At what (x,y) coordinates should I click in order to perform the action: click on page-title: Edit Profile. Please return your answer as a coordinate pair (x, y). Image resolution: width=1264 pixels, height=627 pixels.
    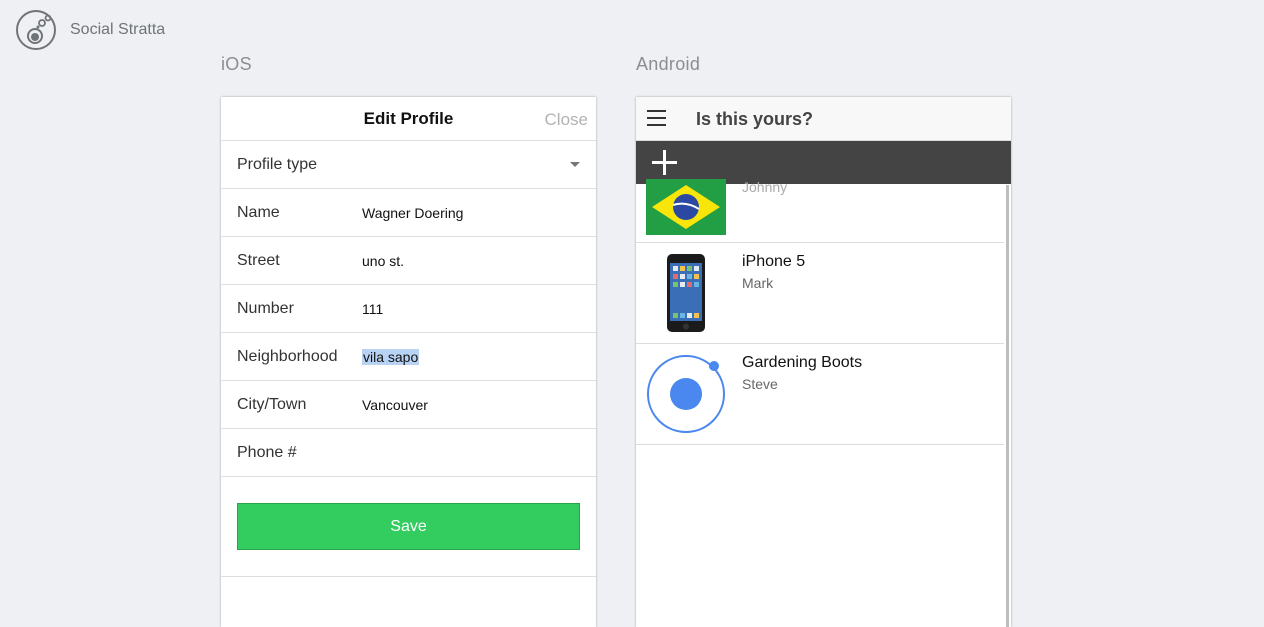
    Looking at the image, I should click on (408, 118).